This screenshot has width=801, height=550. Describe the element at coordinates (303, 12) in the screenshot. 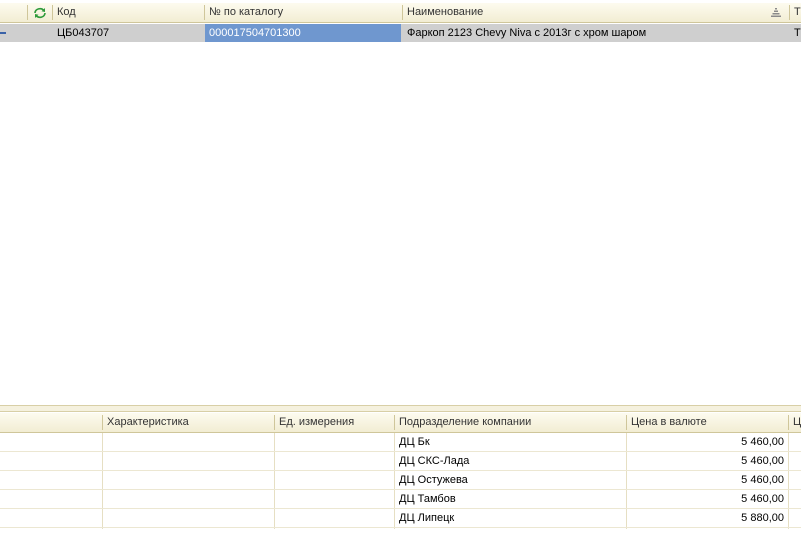

I see `column-header-catalog-no: № по каталогу` at that location.